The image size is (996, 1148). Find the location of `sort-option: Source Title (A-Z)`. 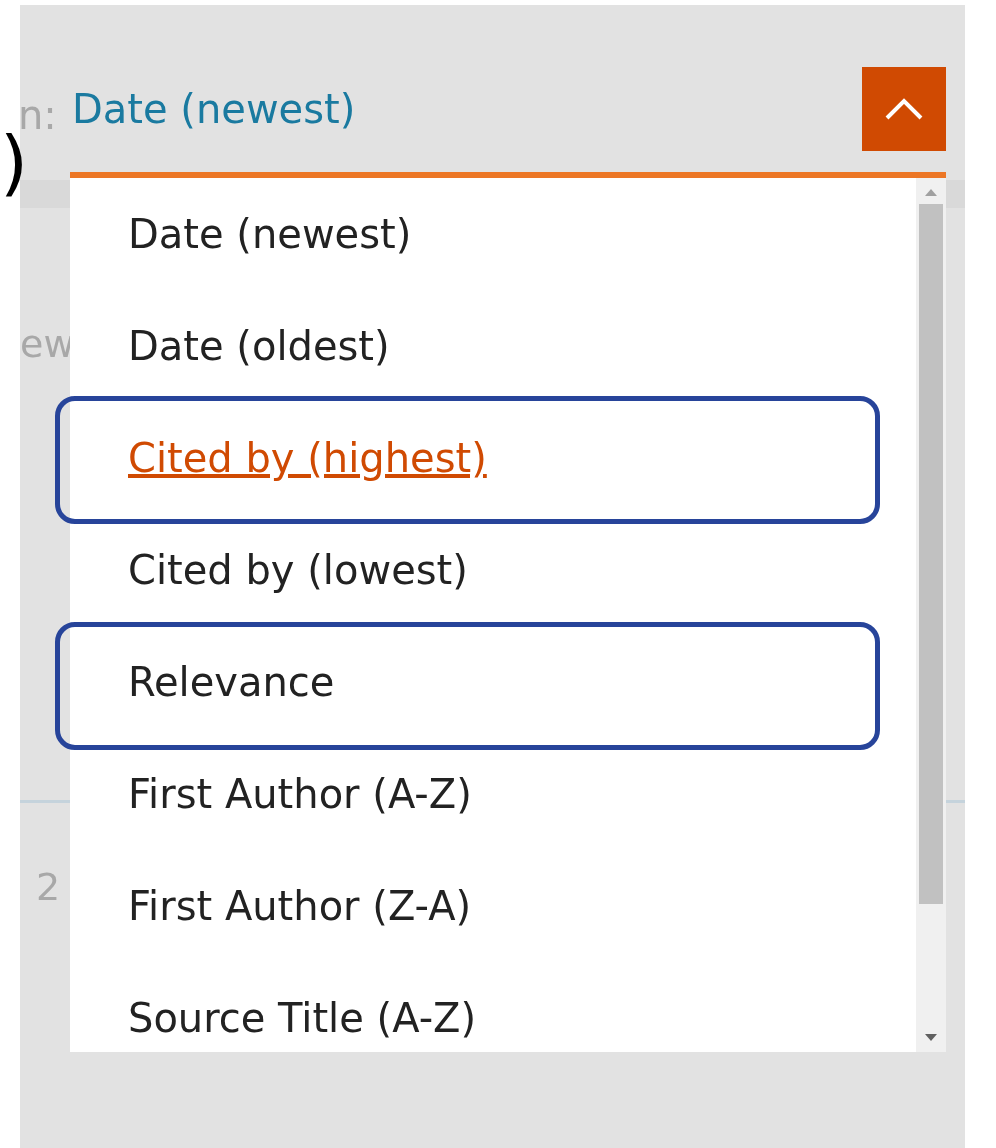

sort-option: Source Title (A-Z) is located at coordinates (302, 1018).